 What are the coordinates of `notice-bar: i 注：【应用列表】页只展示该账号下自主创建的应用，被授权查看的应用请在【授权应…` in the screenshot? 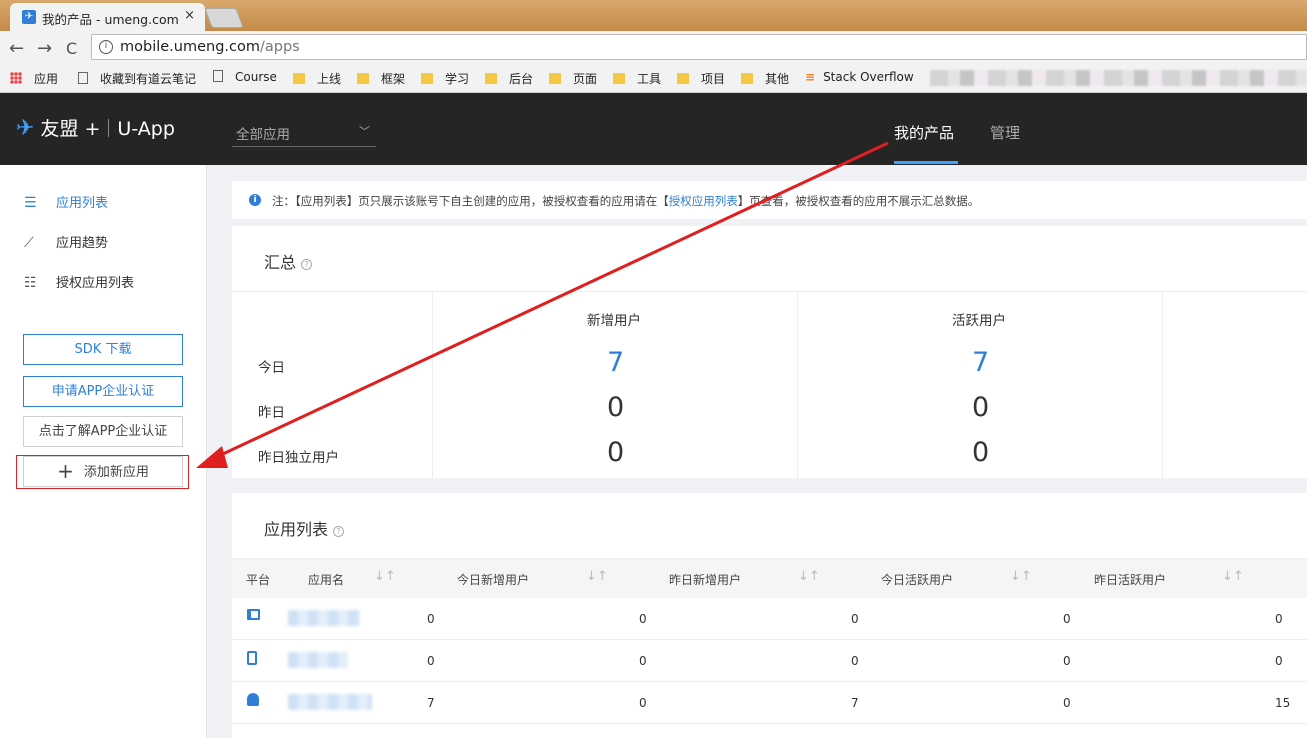 It's located at (769, 200).